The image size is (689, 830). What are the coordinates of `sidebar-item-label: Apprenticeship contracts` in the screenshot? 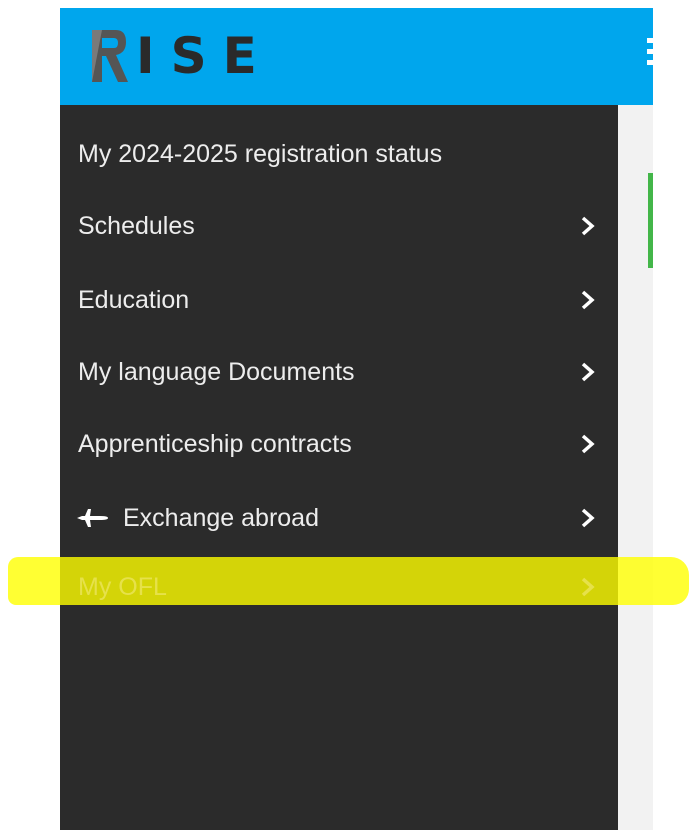 It's located at (215, 444).